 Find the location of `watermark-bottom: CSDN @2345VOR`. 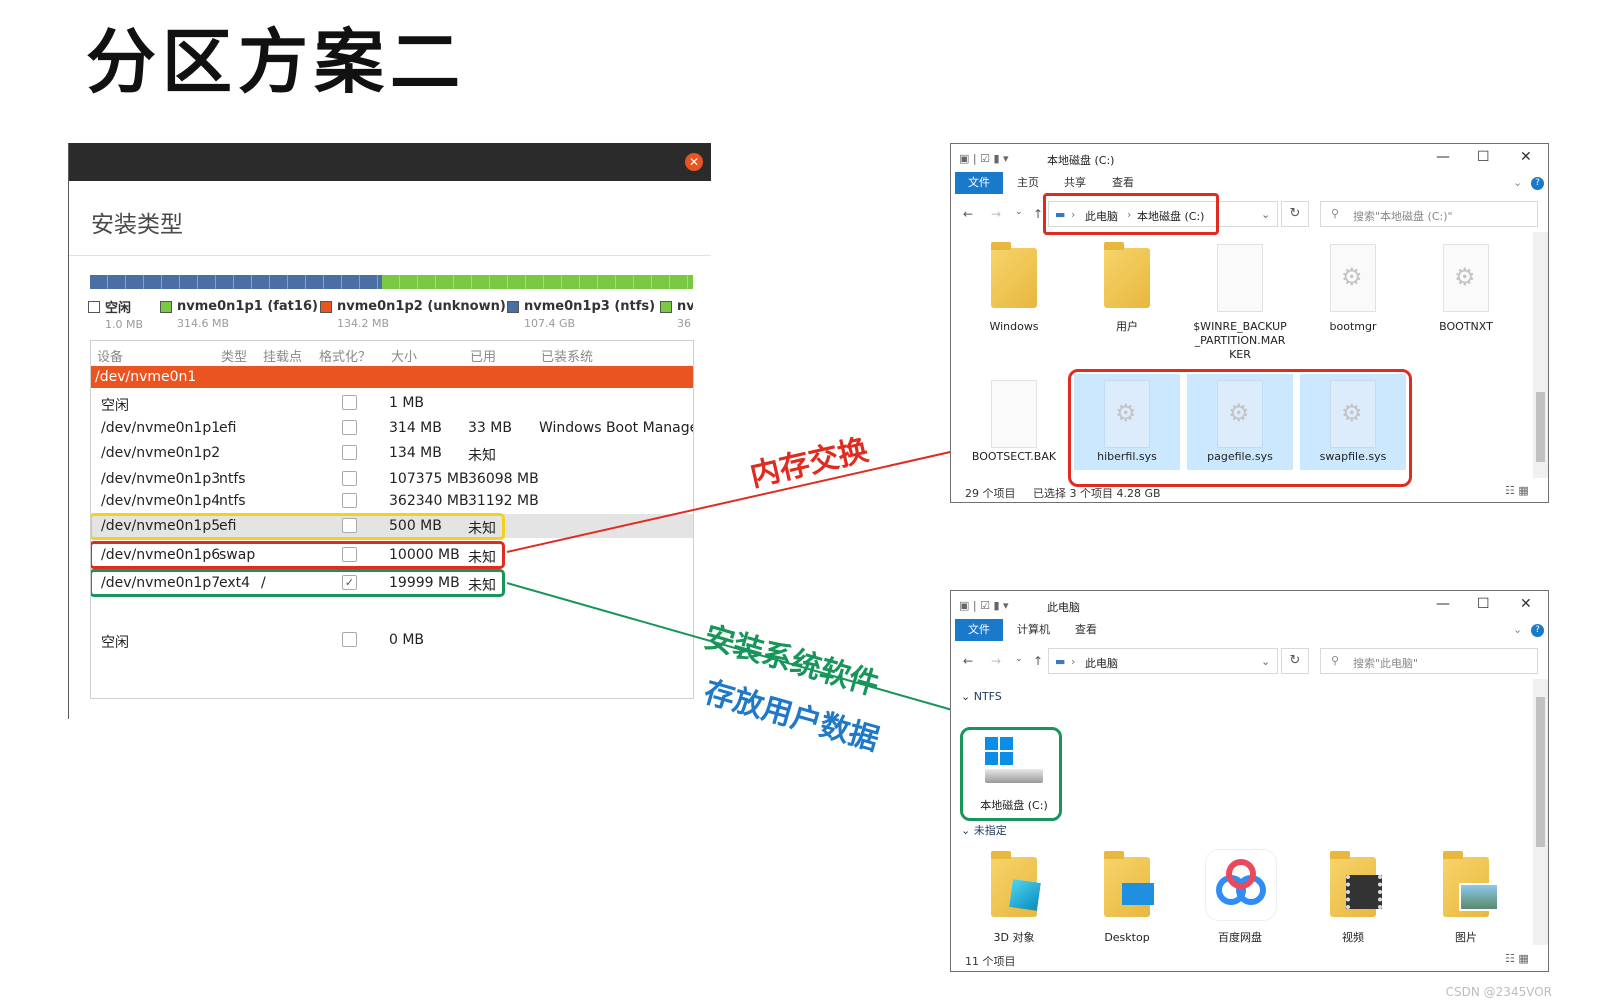

watermark-bottom: CSDN @2345VOR is located at coordinates (1498, 992).